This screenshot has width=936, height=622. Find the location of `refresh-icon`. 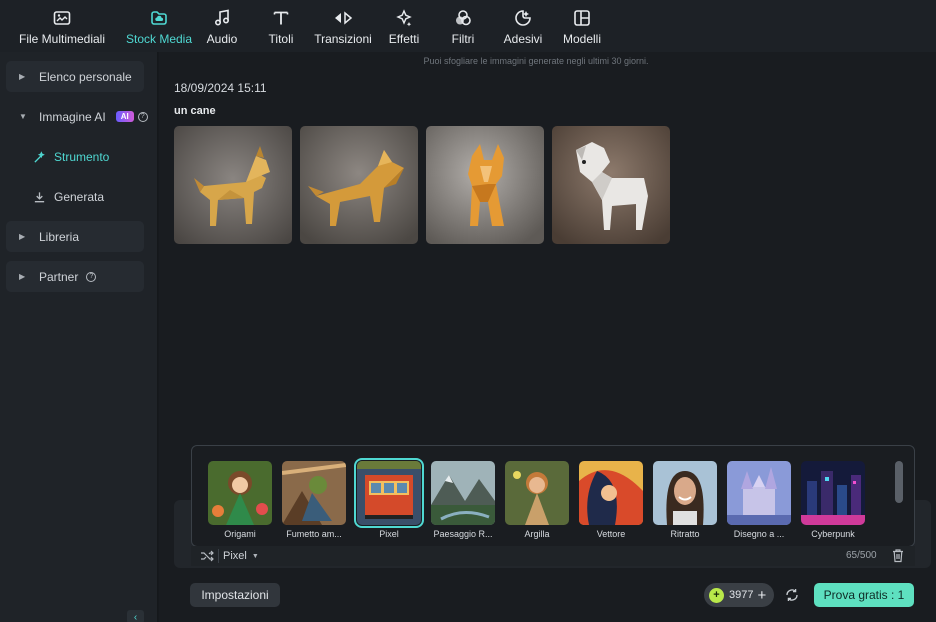

refresh-icon is located at coordinates (792, 595).